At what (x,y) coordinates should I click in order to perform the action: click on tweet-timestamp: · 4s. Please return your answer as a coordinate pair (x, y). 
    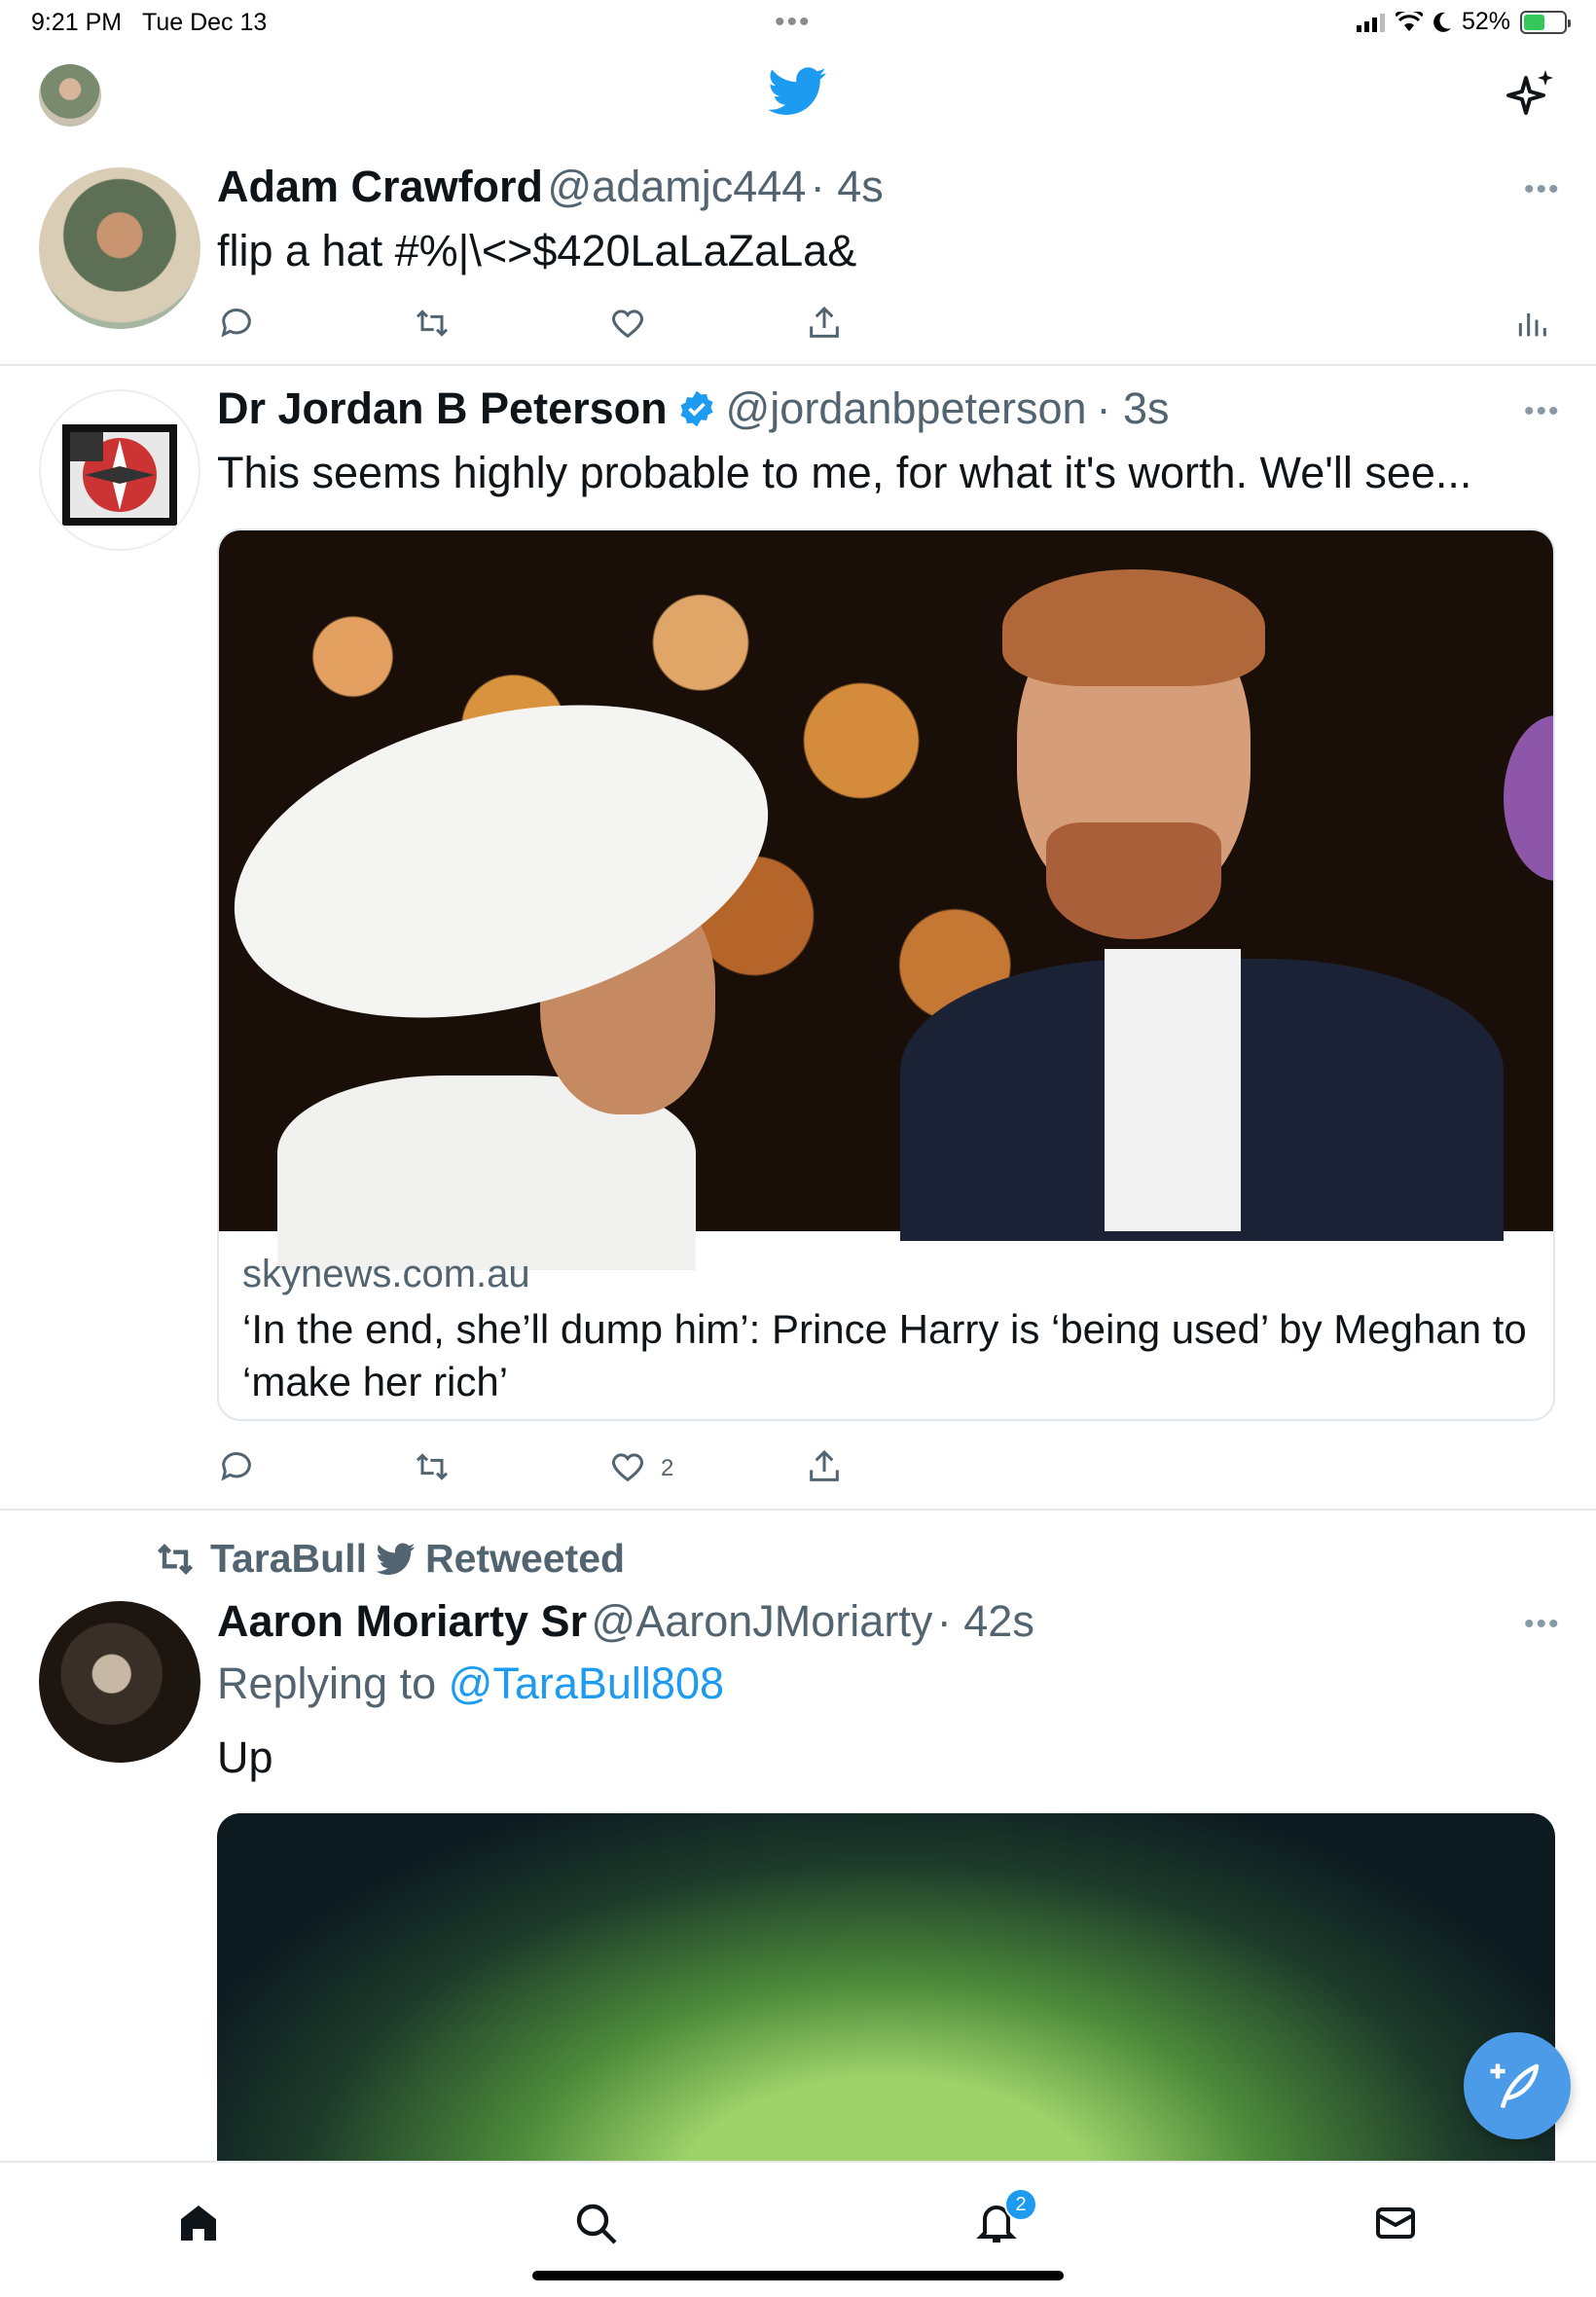
    Looking at the image, I should click on (847, 186).